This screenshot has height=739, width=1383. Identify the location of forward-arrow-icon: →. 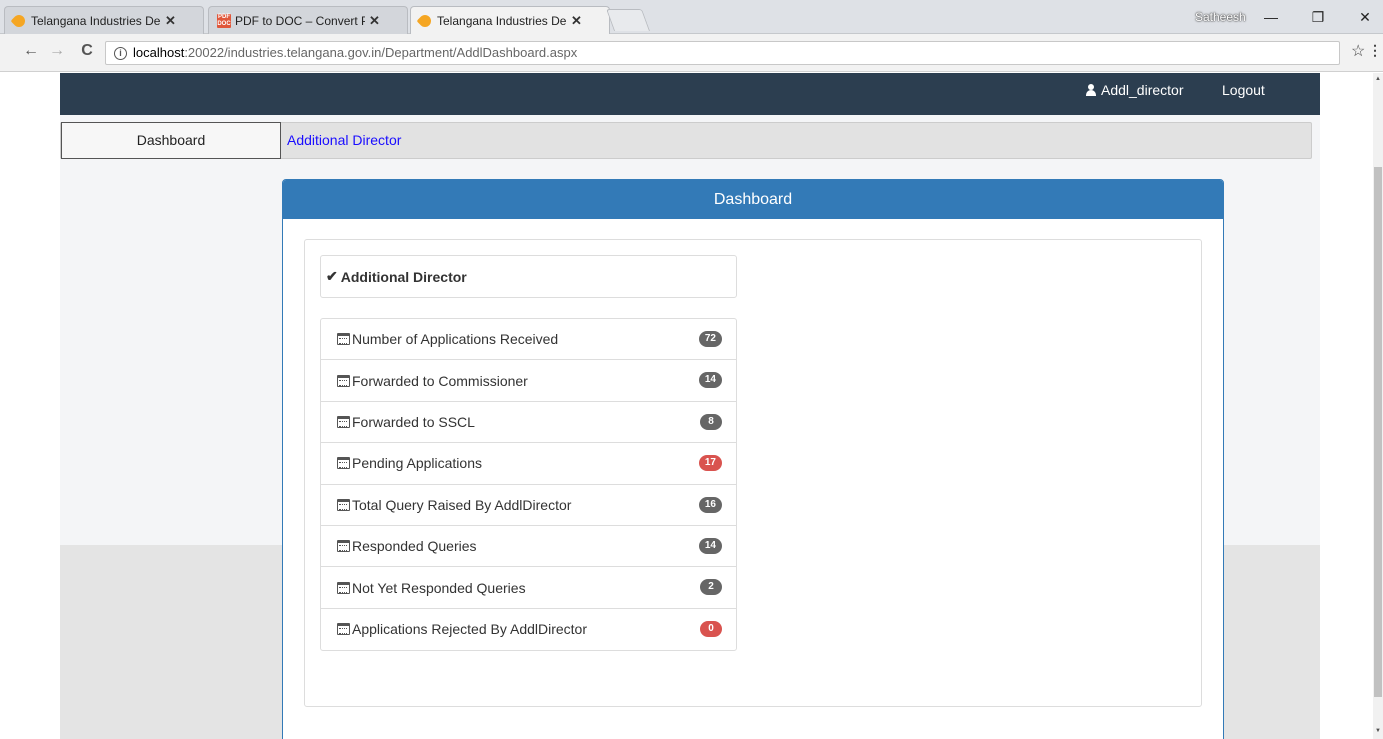
(57, 51).